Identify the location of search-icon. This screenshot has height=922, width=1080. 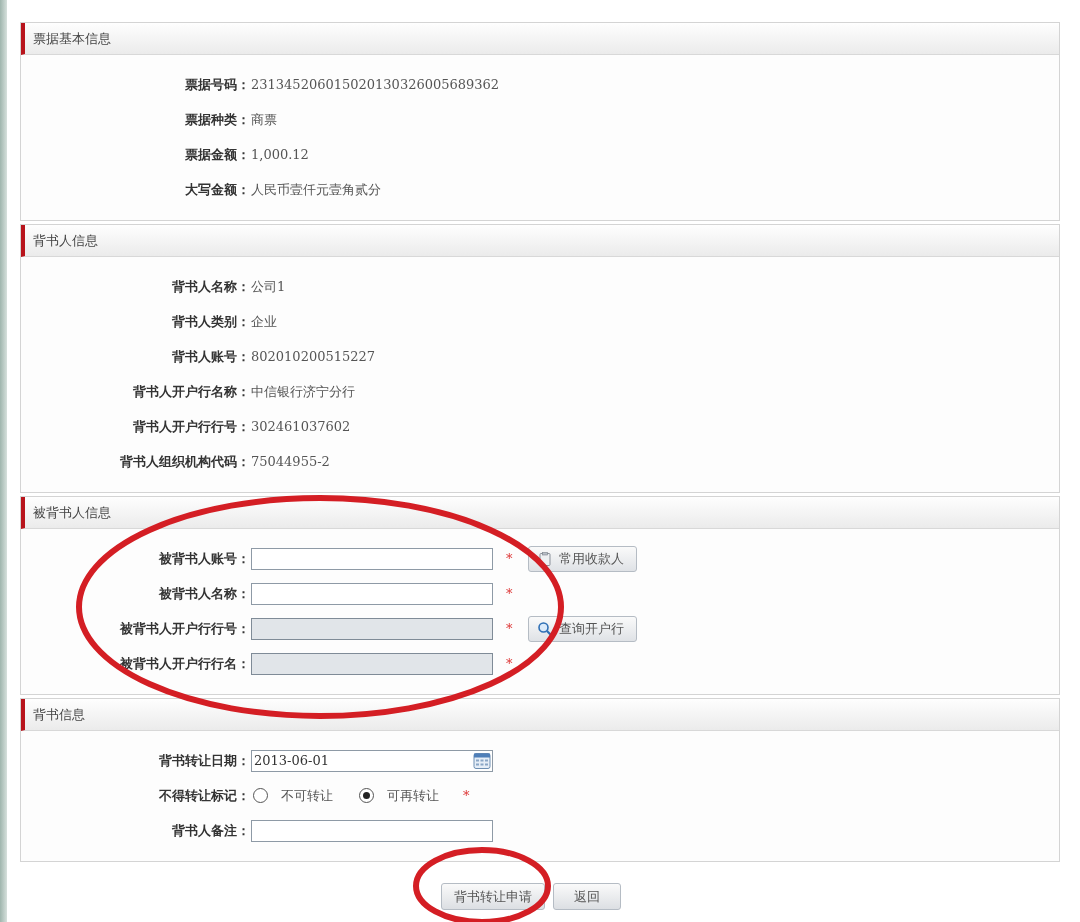
(545, 628).